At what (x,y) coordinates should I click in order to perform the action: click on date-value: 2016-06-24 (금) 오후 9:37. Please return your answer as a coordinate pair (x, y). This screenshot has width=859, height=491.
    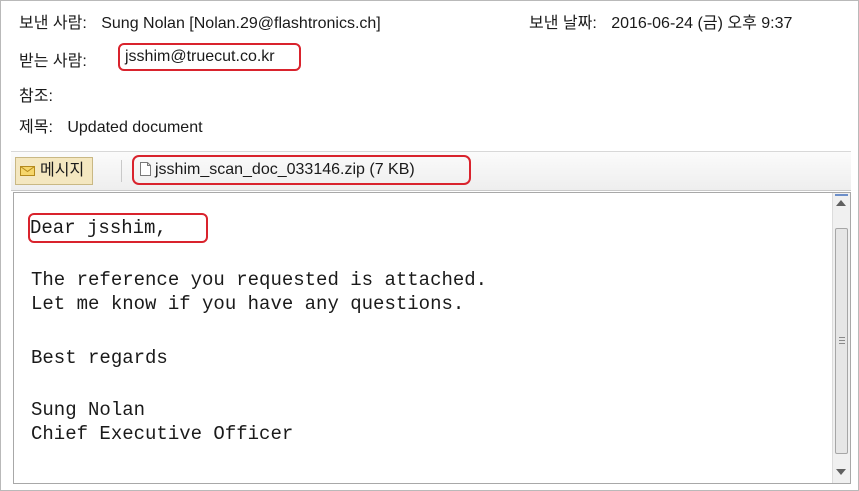
    Looking at the image, I should click on (702, 23).